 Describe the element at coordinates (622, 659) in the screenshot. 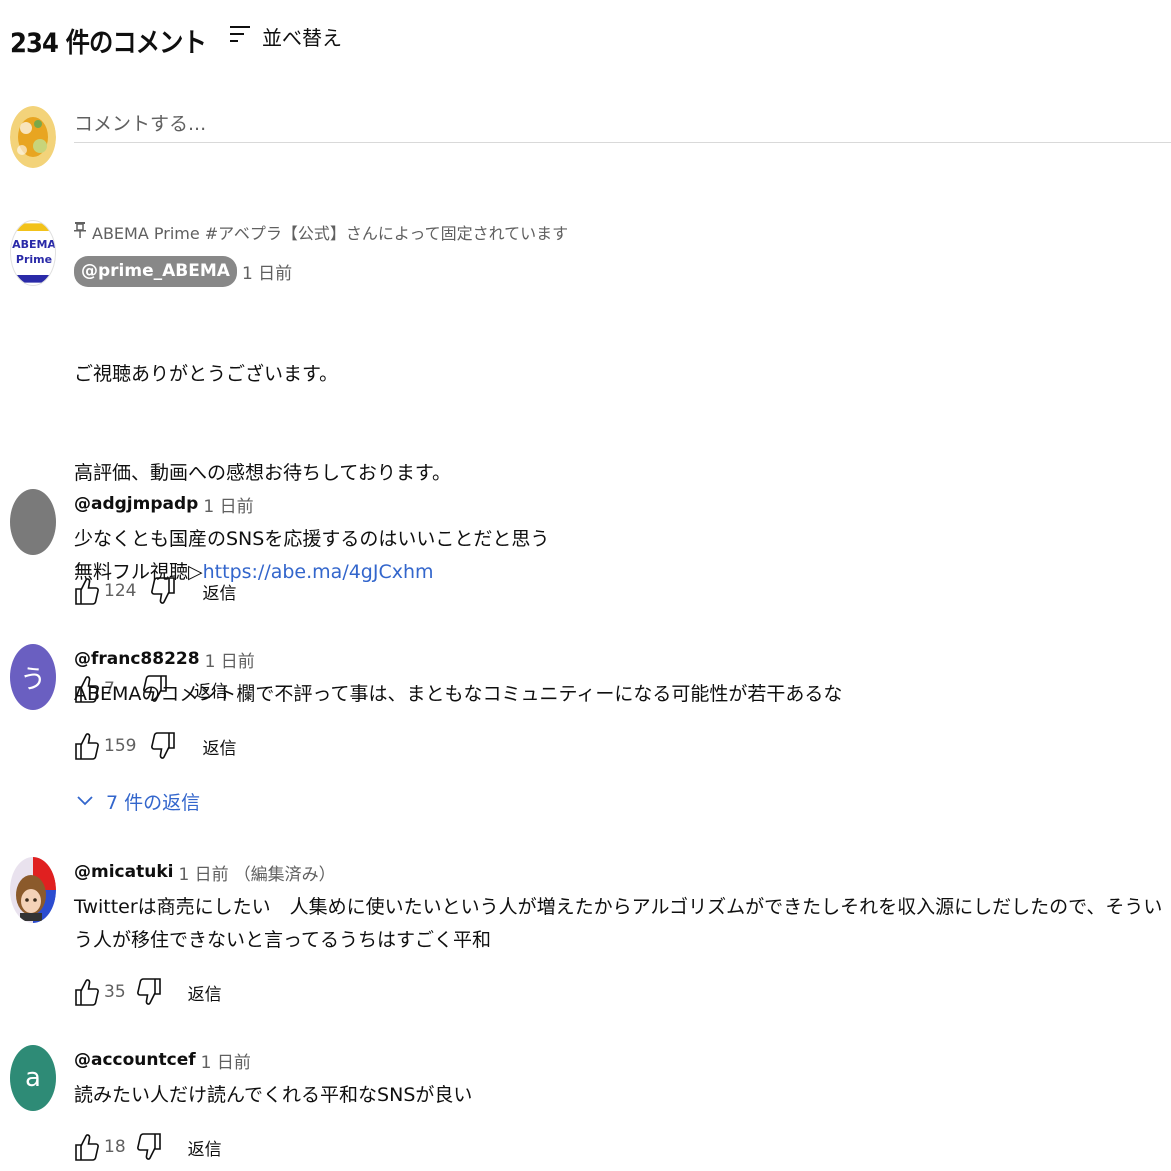

I see `comment-meta: @franc88228 1 日前` at that location.